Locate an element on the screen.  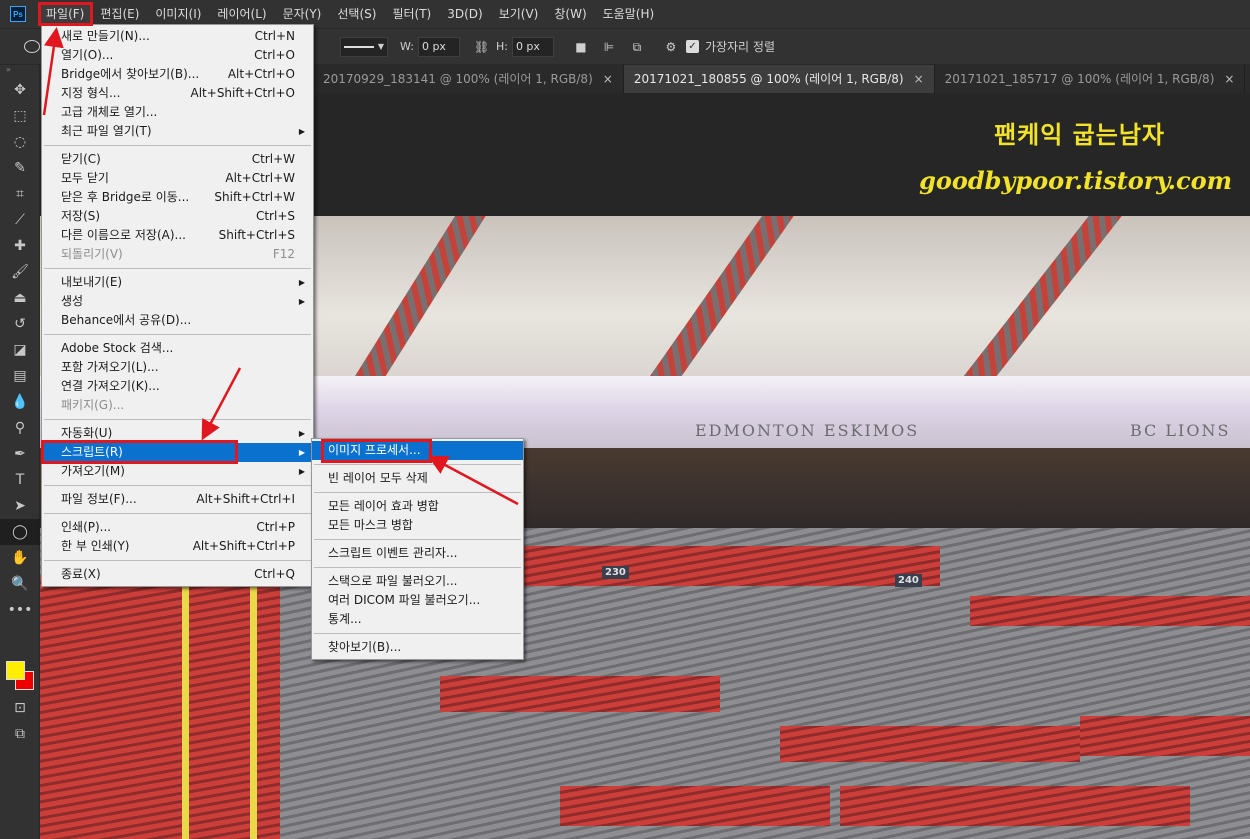
menu-item-revert: 되돌리기(V) F12 is located at coordinates (177, 254).